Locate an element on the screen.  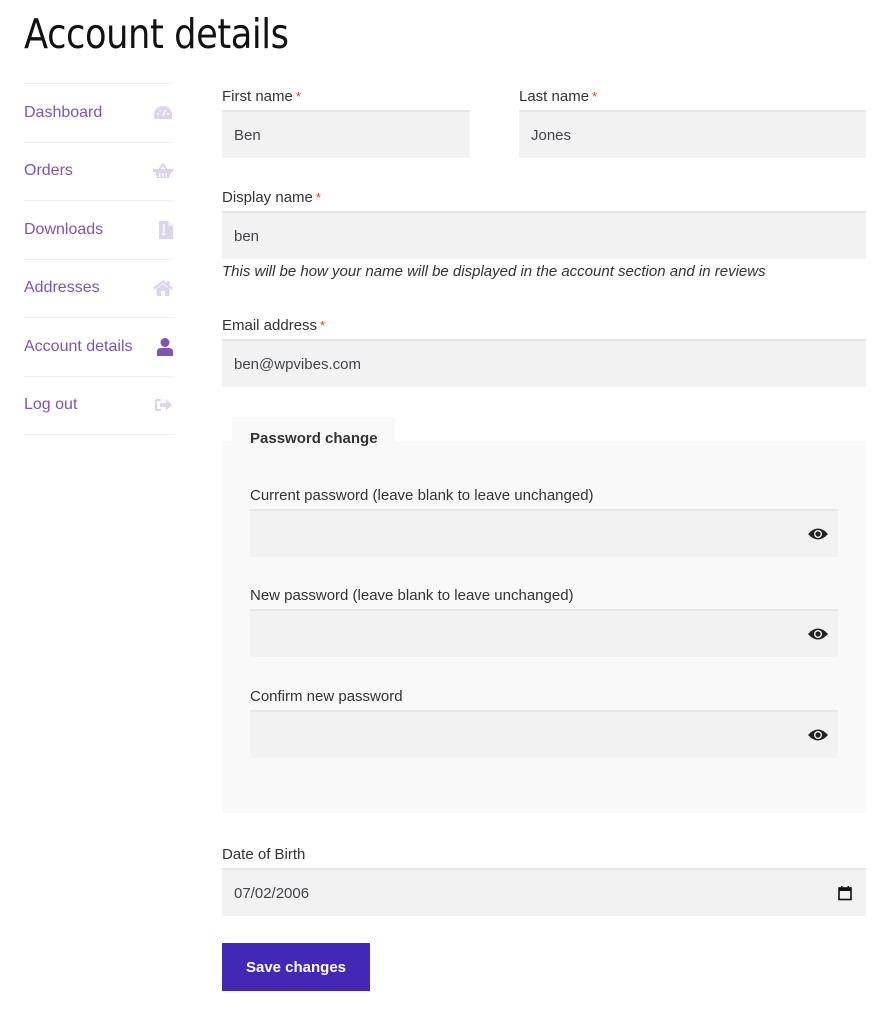
sidebar-item-account-details: Account details is located at coordinates (98, 347).